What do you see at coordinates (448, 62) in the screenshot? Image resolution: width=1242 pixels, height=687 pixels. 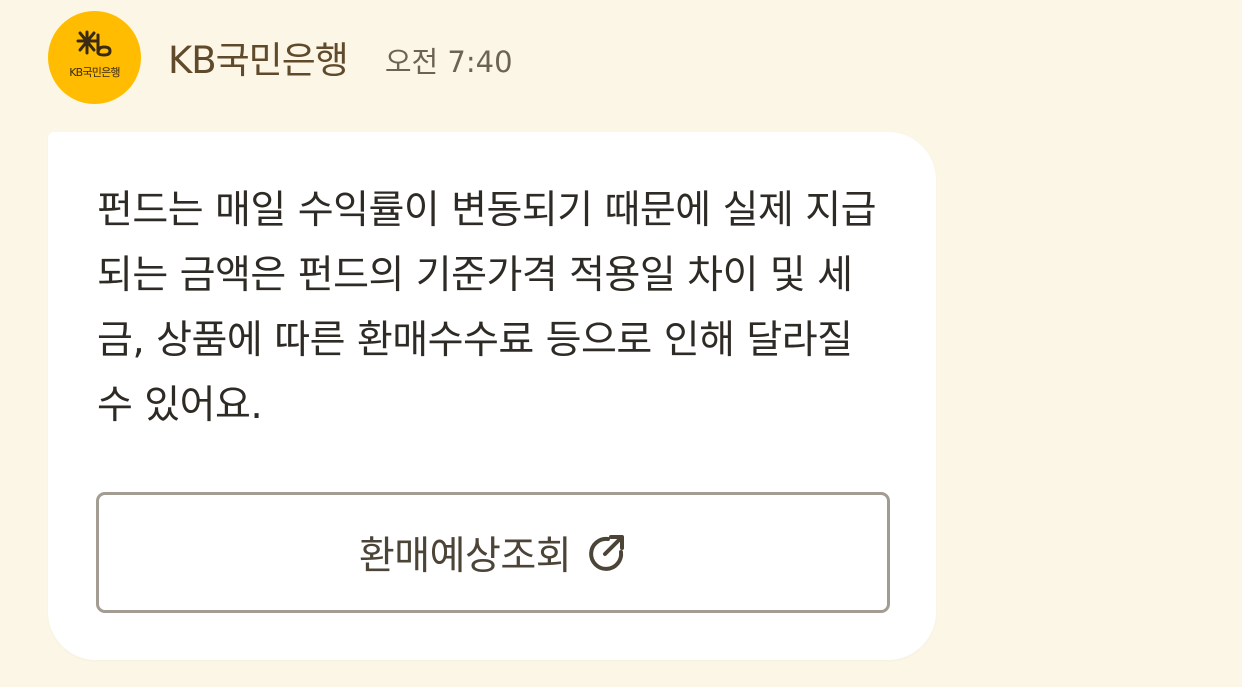 I see `message-time: 오전 7:40` at bounding box center [448, 62].